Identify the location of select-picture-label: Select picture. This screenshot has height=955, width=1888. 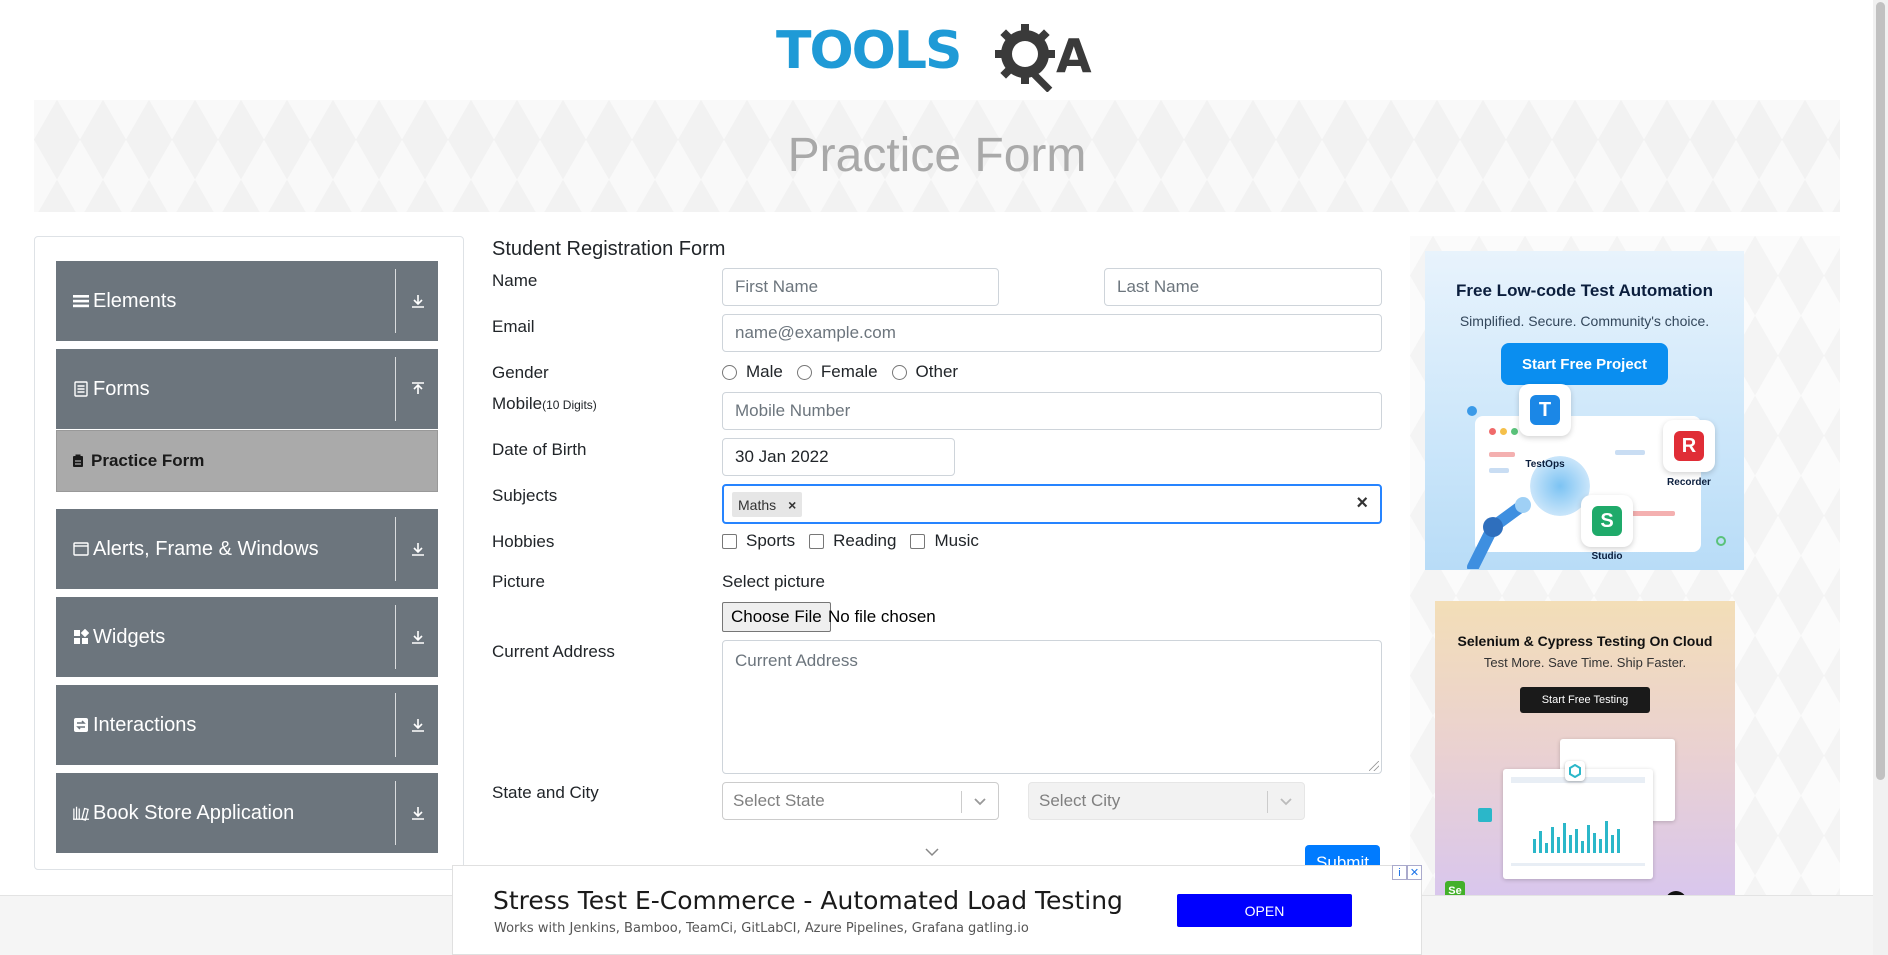
(773, 581).